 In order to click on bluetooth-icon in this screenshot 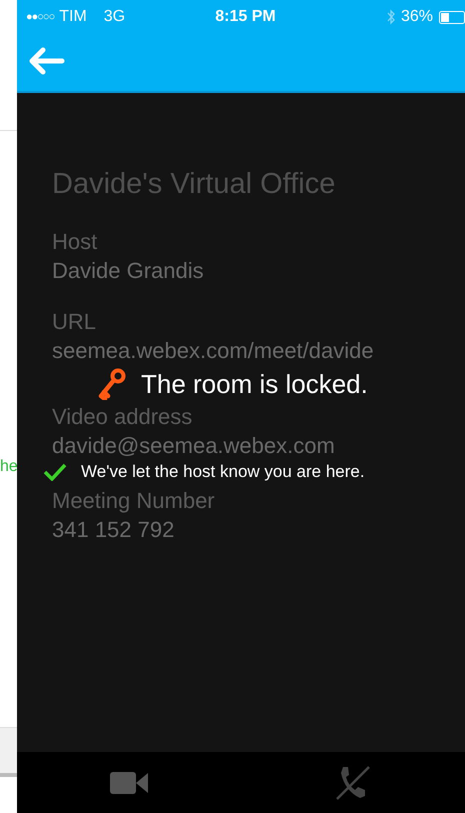, I will do `click(390, 17)`.